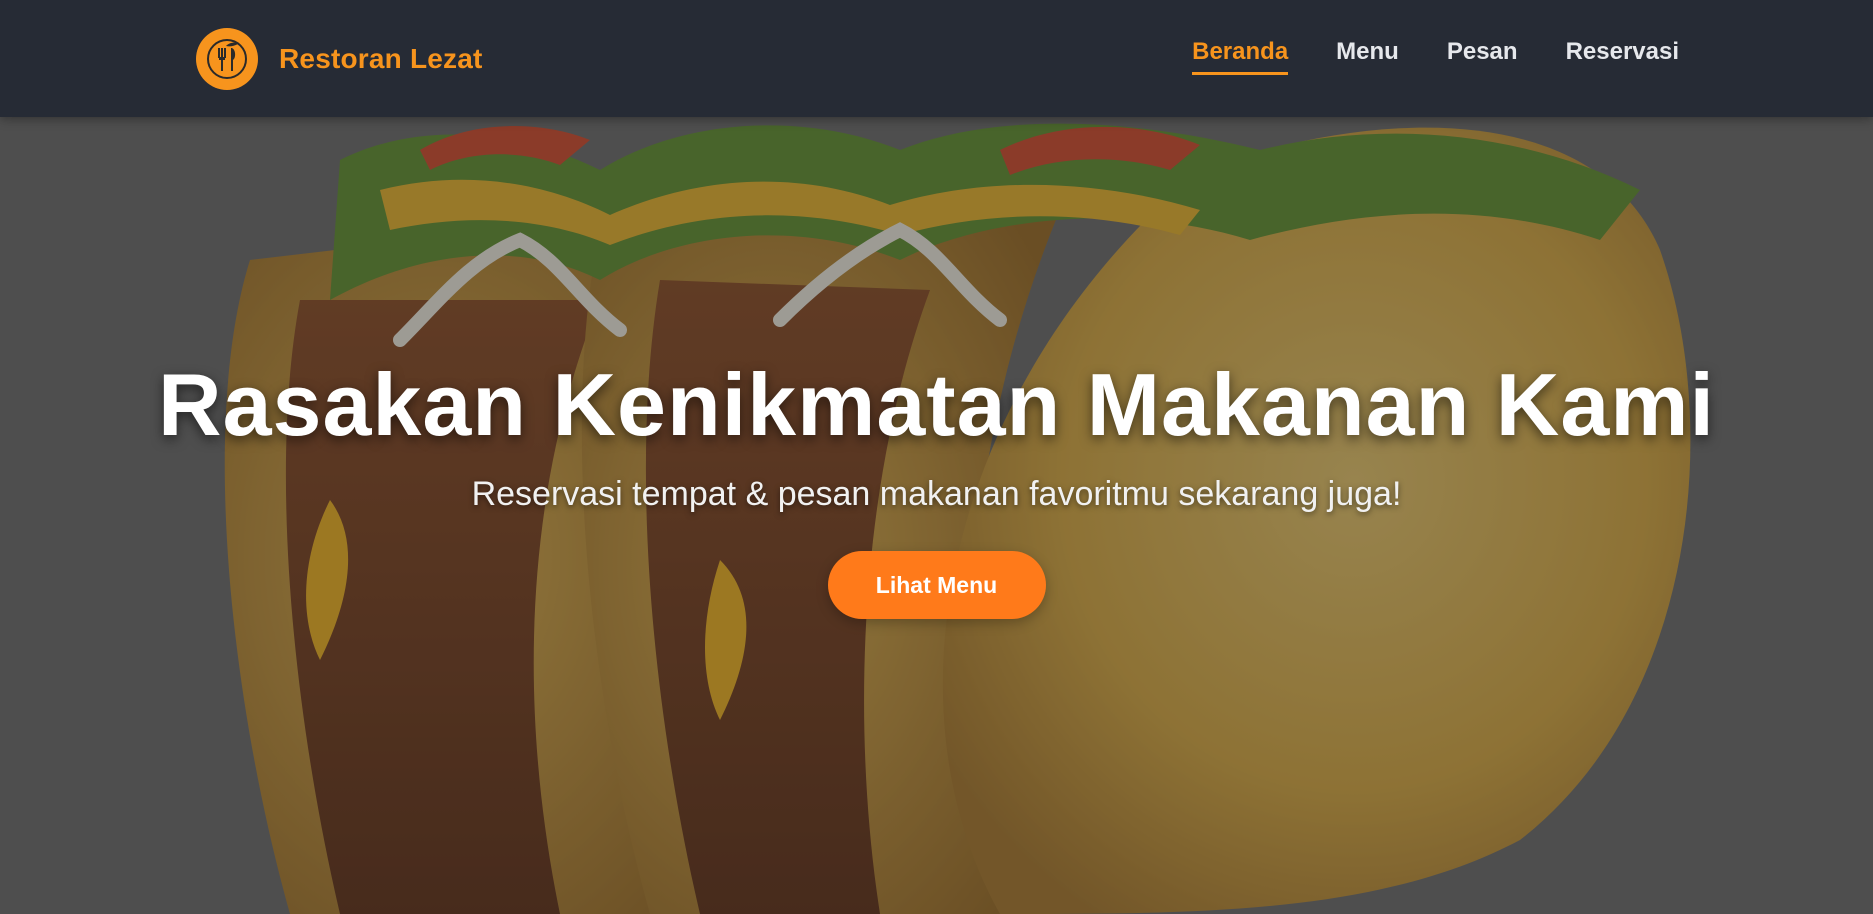 This screenshot has height=914, width=1873. I want to click on brand-name: Restoran Lezat, so click(381, 58).